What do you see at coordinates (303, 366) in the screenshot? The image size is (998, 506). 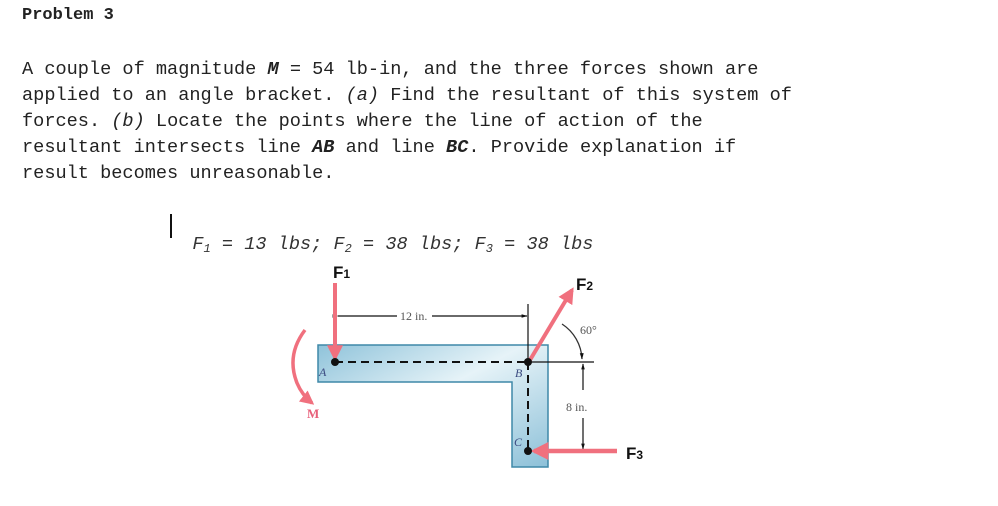 I see `moment-arrow` at bounding box center [303, 366].